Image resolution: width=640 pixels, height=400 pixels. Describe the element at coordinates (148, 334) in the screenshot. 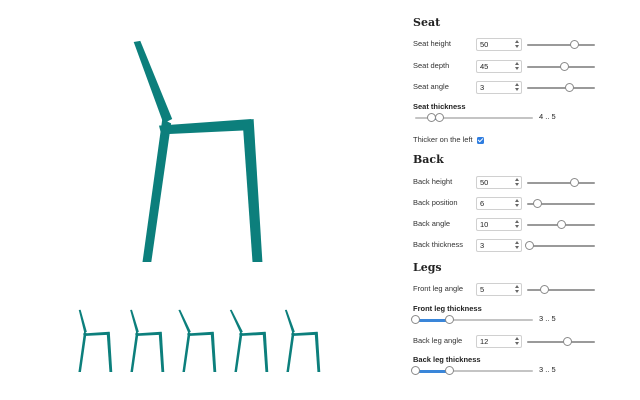

I see `chair-variation-2-seat` at that location.